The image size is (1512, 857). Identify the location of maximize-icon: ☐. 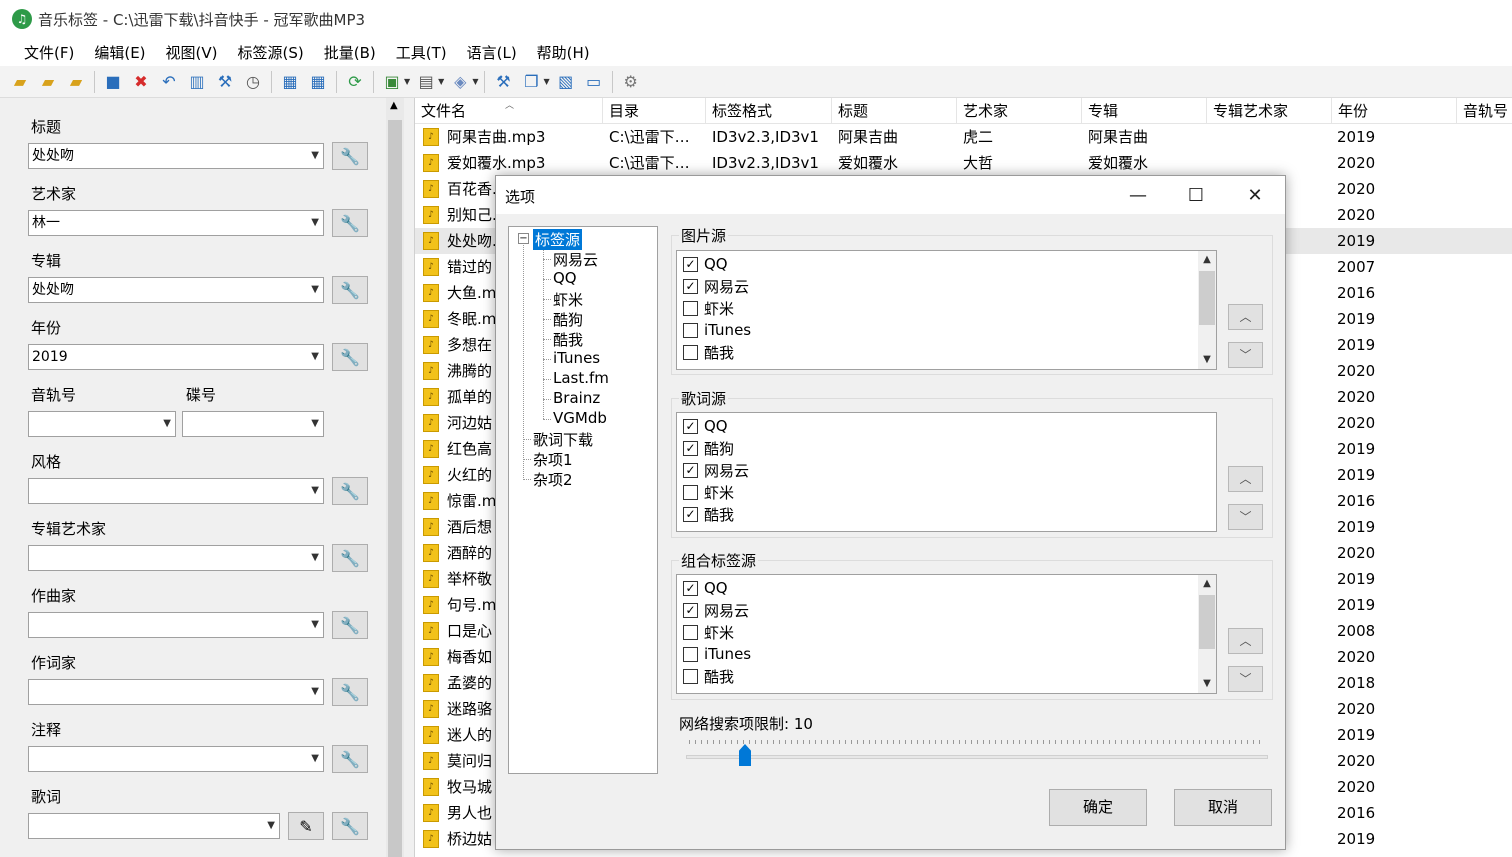
(1196, 195).